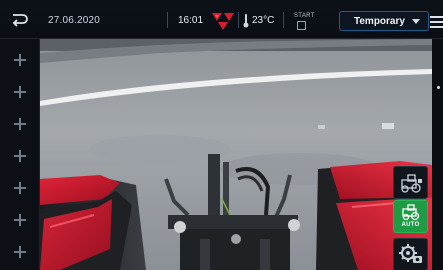 Image resolution: width=443 pixels, height=270 pixels. What do you see at coordinates (74, 20) in the screenshot?
I see `date-display: 27.06.2020` at bounding box center [74, 20].